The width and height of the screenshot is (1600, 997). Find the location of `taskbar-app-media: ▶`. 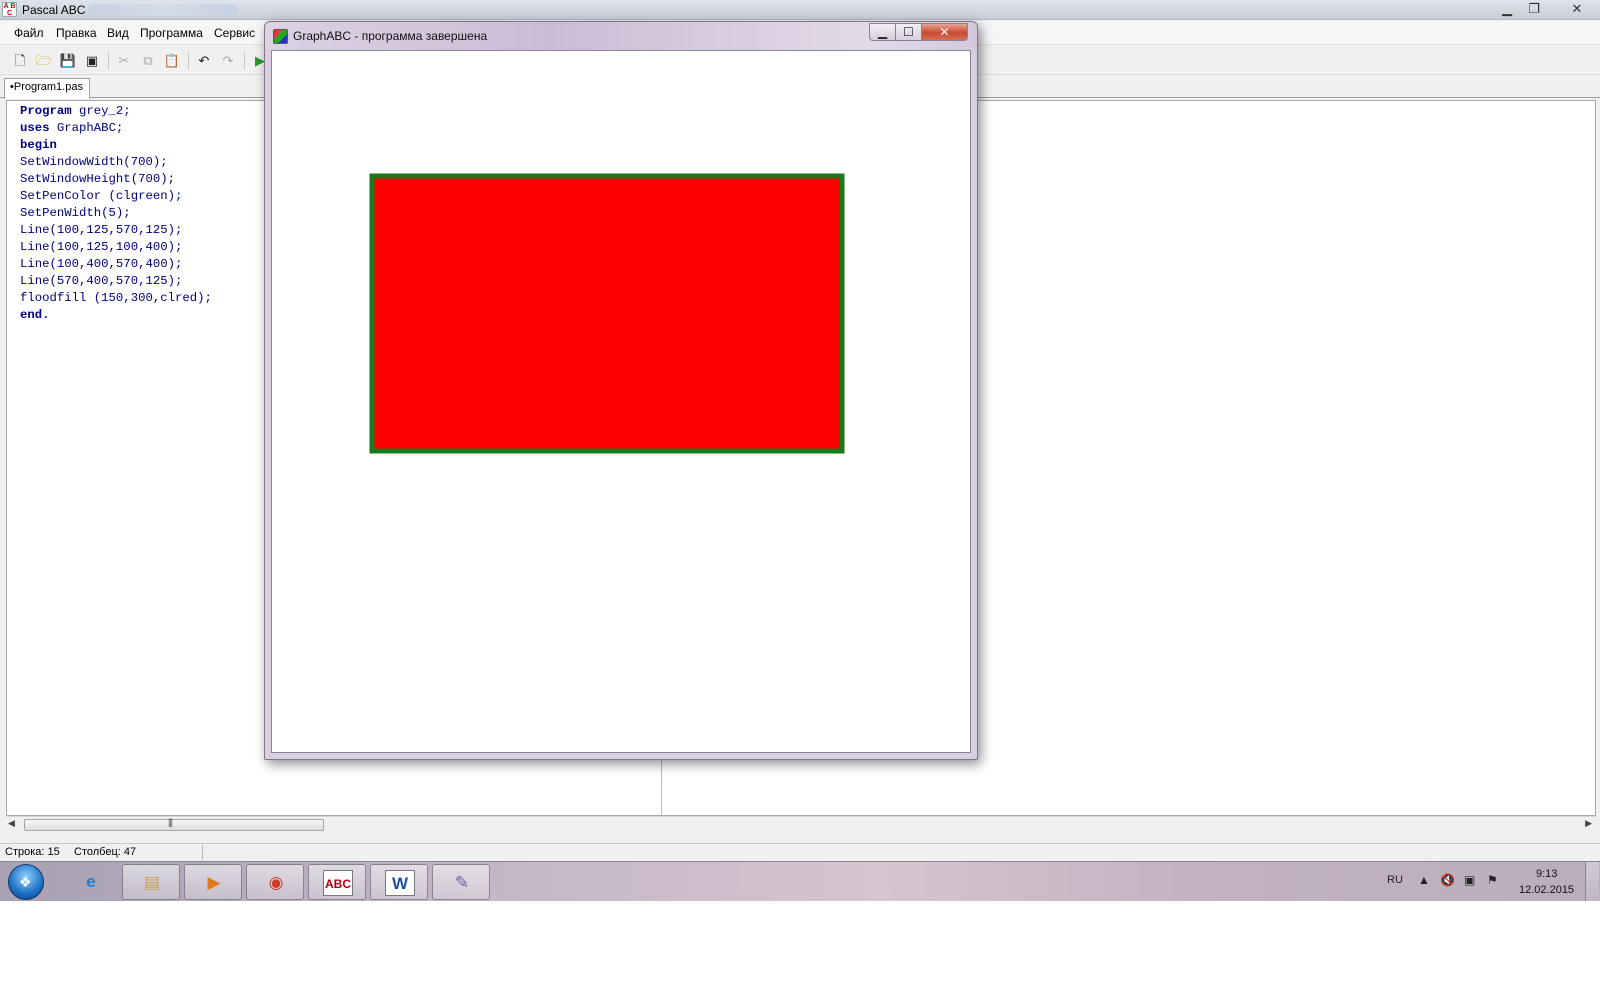

taskbar-app-media: ▶ is located at coordinates (213, 882).